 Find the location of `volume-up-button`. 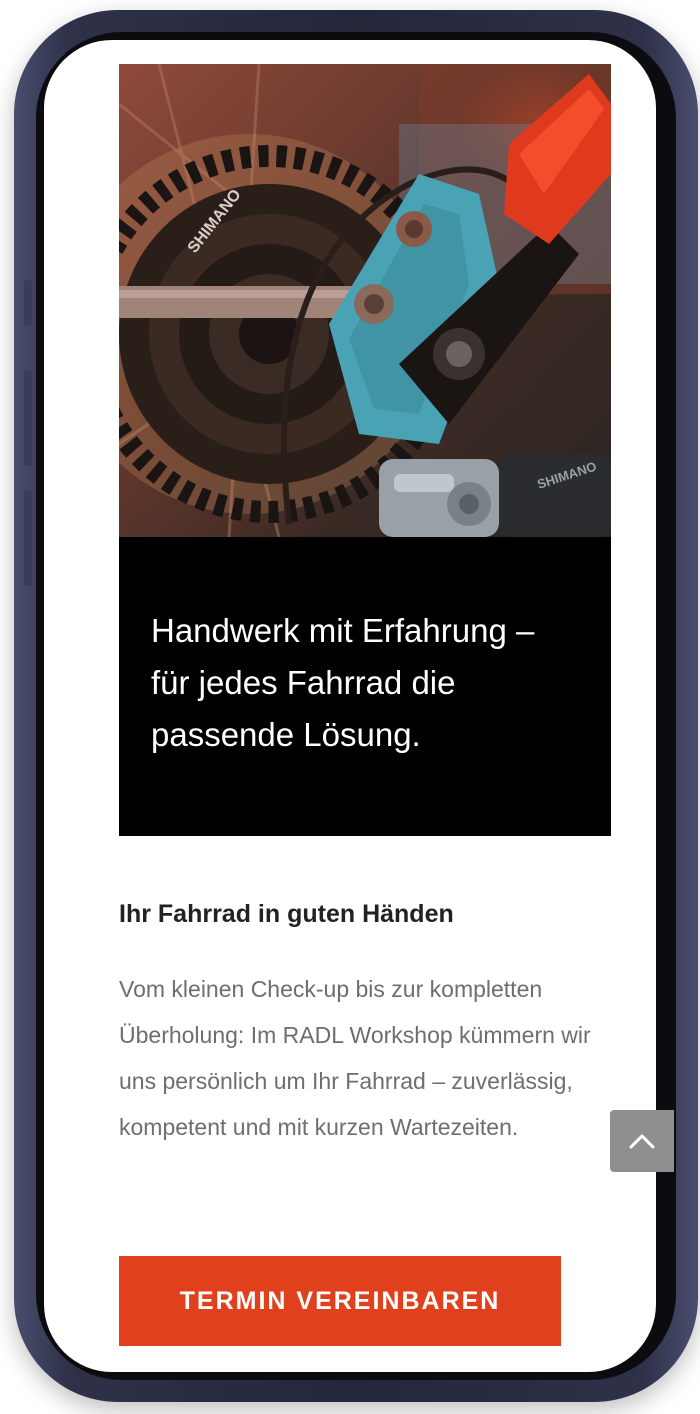

volume-up-button is located at coordinates (28, 418).